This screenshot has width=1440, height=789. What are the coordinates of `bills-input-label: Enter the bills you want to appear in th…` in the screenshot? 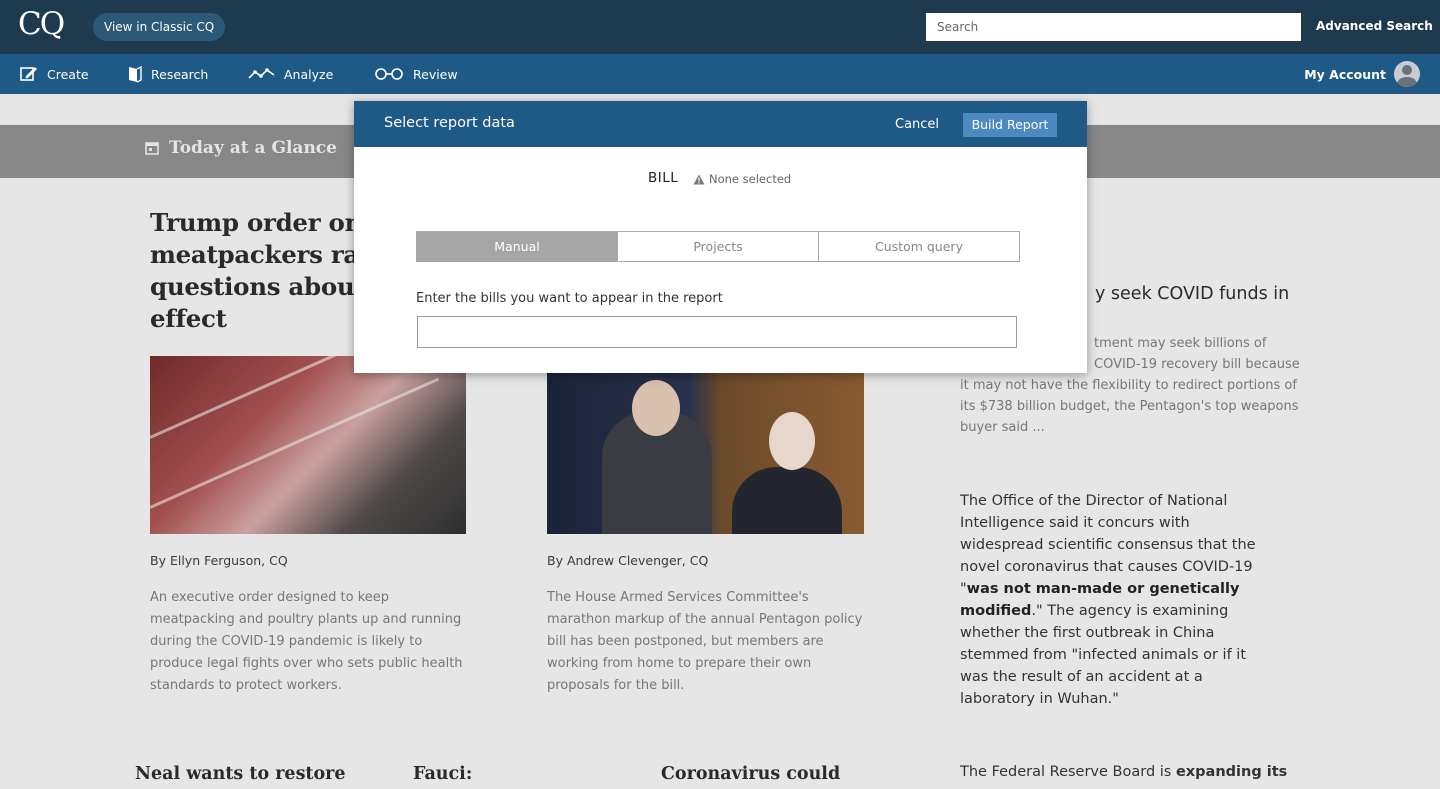 It's located at (569, 298).